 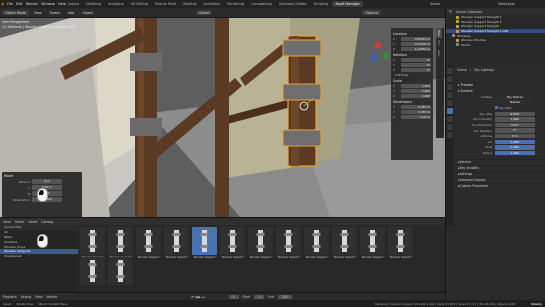 What do you see at coordinates (26, 297) in the screenshot?
I see `keying-menu: Keying` at bounding box center [26, 297].